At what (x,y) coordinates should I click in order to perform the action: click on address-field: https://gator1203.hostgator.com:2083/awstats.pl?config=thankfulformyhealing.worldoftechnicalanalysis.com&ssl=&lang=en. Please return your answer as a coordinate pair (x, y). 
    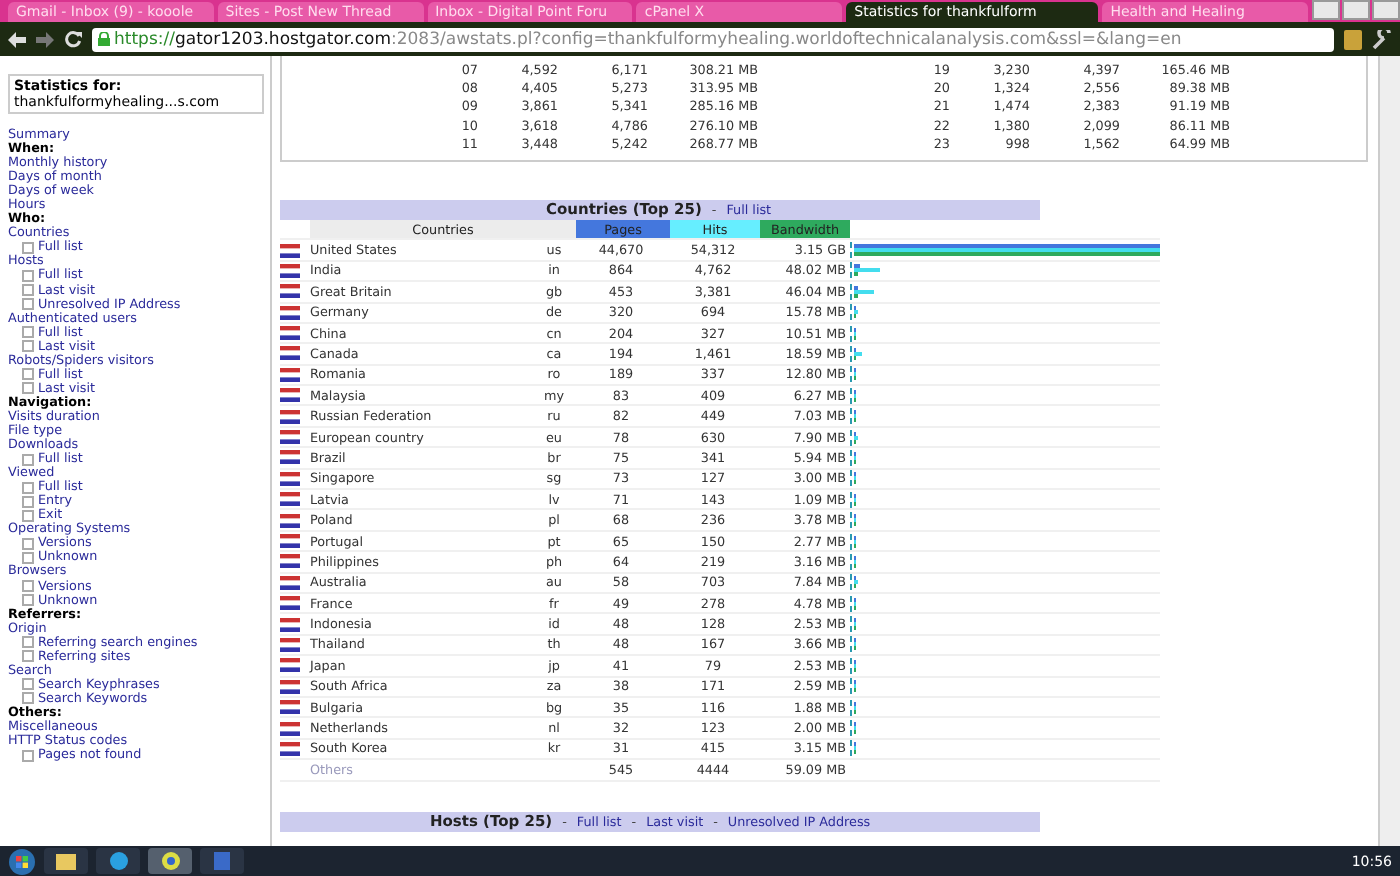
    Looking at the image, I should click on (713, 39).